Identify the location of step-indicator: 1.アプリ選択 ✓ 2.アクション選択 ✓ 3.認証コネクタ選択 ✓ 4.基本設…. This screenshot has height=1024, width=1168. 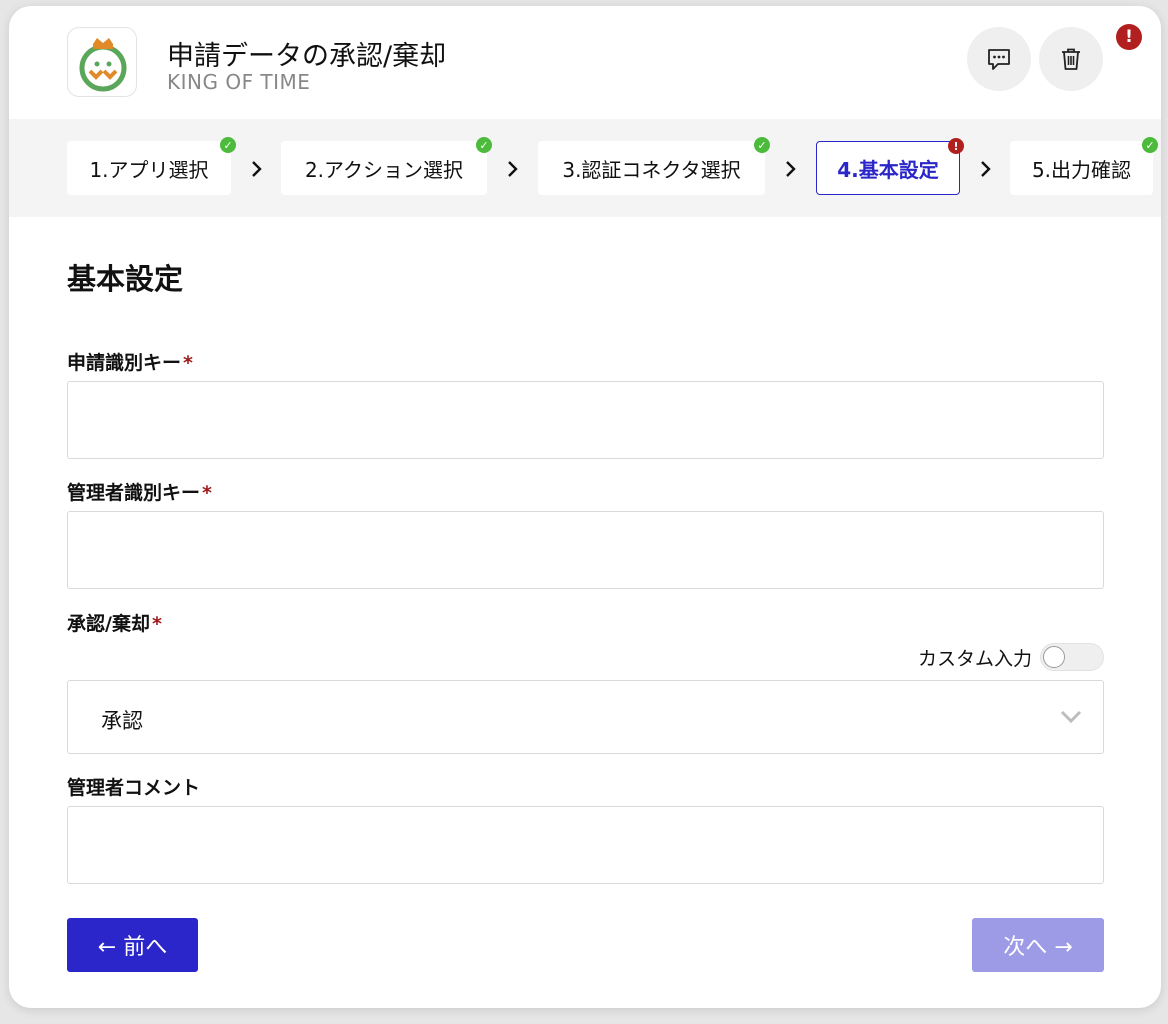
(585, 168).